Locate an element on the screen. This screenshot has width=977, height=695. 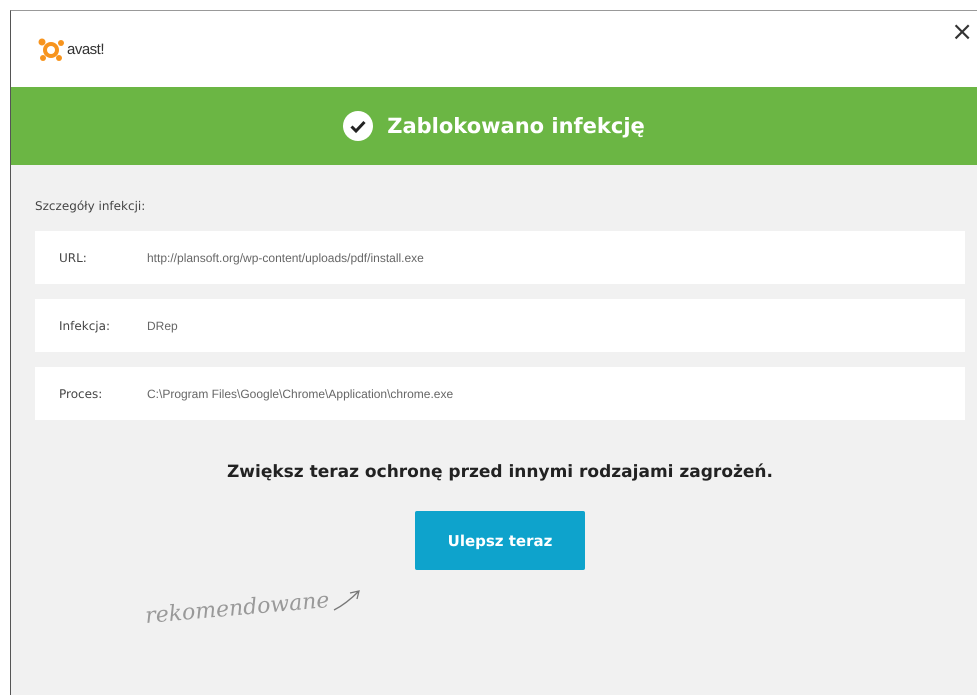
detail-label: Proces: is located at coordinates (81, 393).